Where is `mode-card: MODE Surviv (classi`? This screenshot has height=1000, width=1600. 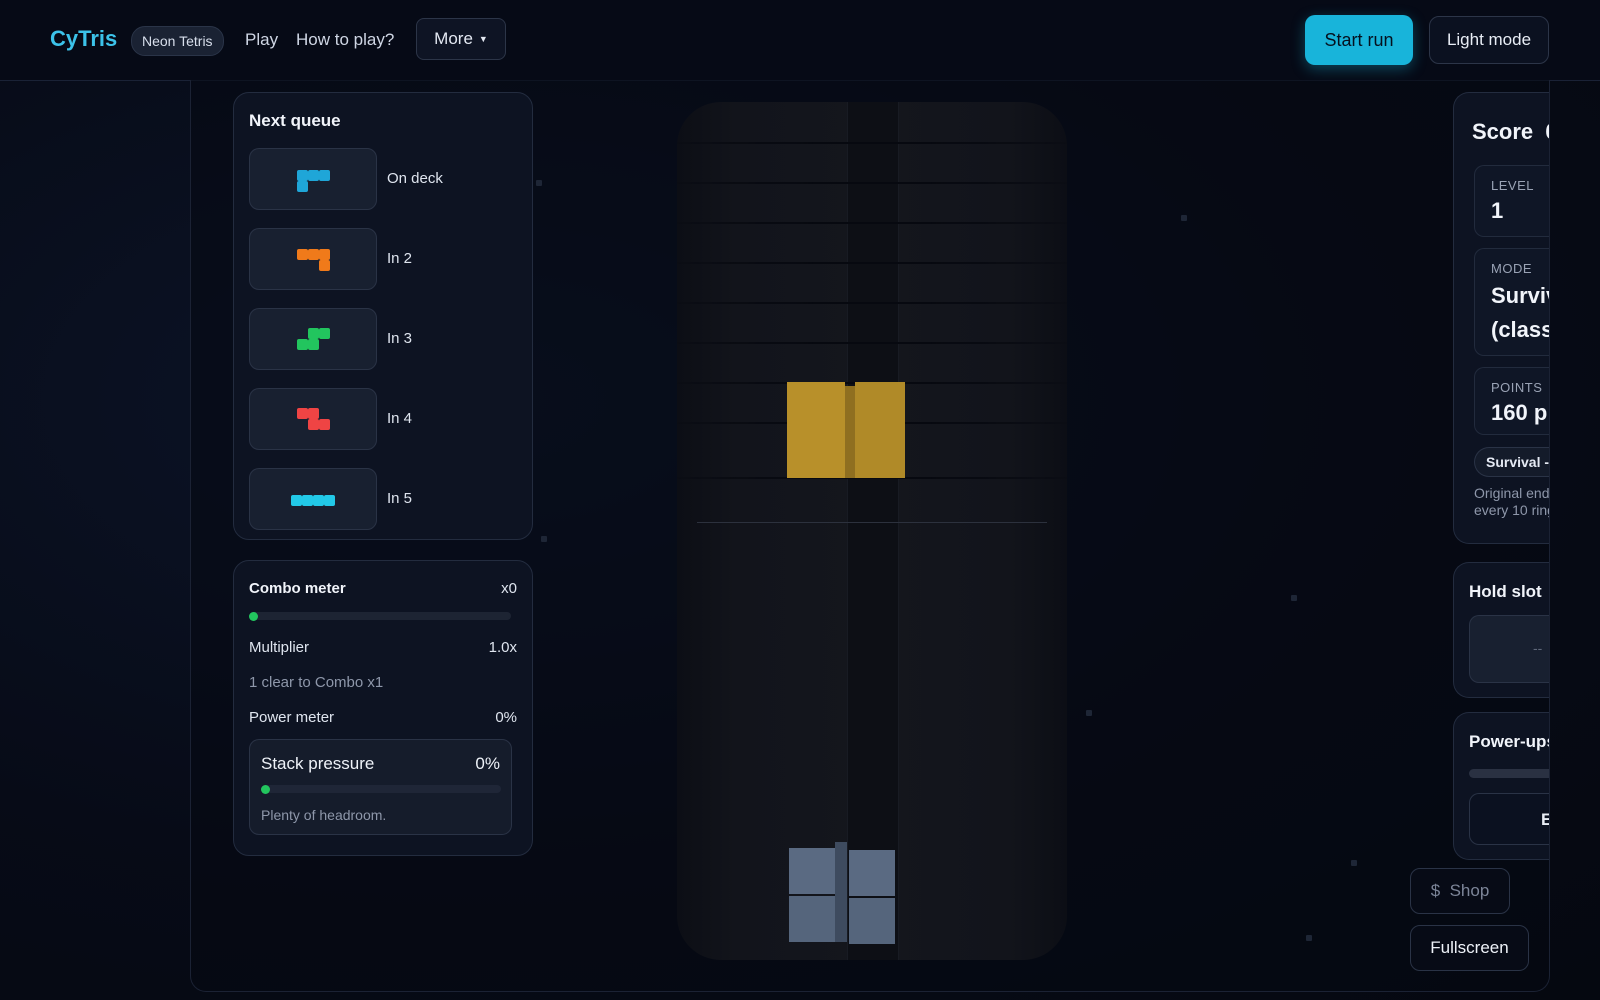 mode-card: MODE Surviv (classi is located at coordinates (1511, 302).